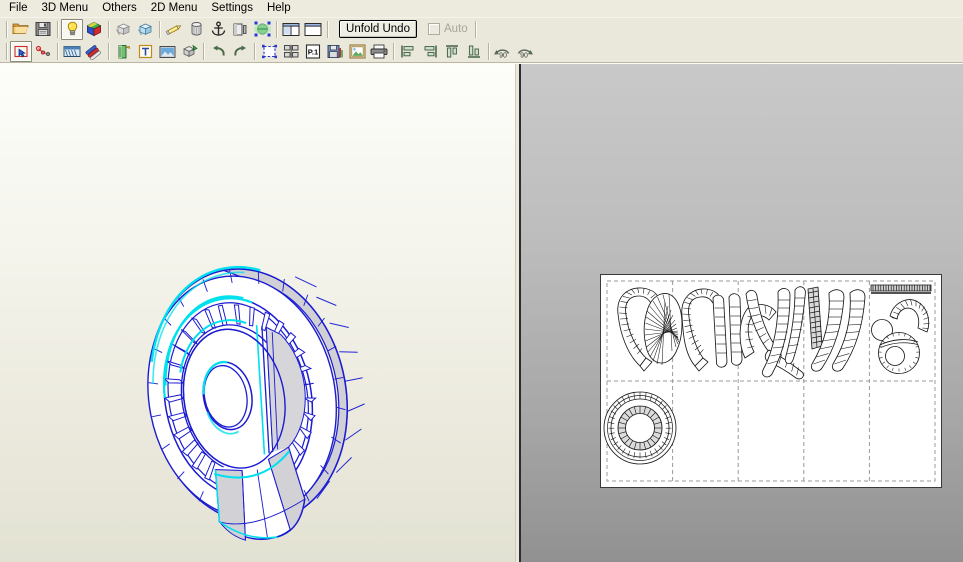 This screenshot has height=562, width=963. I want to click on flap-strip-icon, so click(72, 51).